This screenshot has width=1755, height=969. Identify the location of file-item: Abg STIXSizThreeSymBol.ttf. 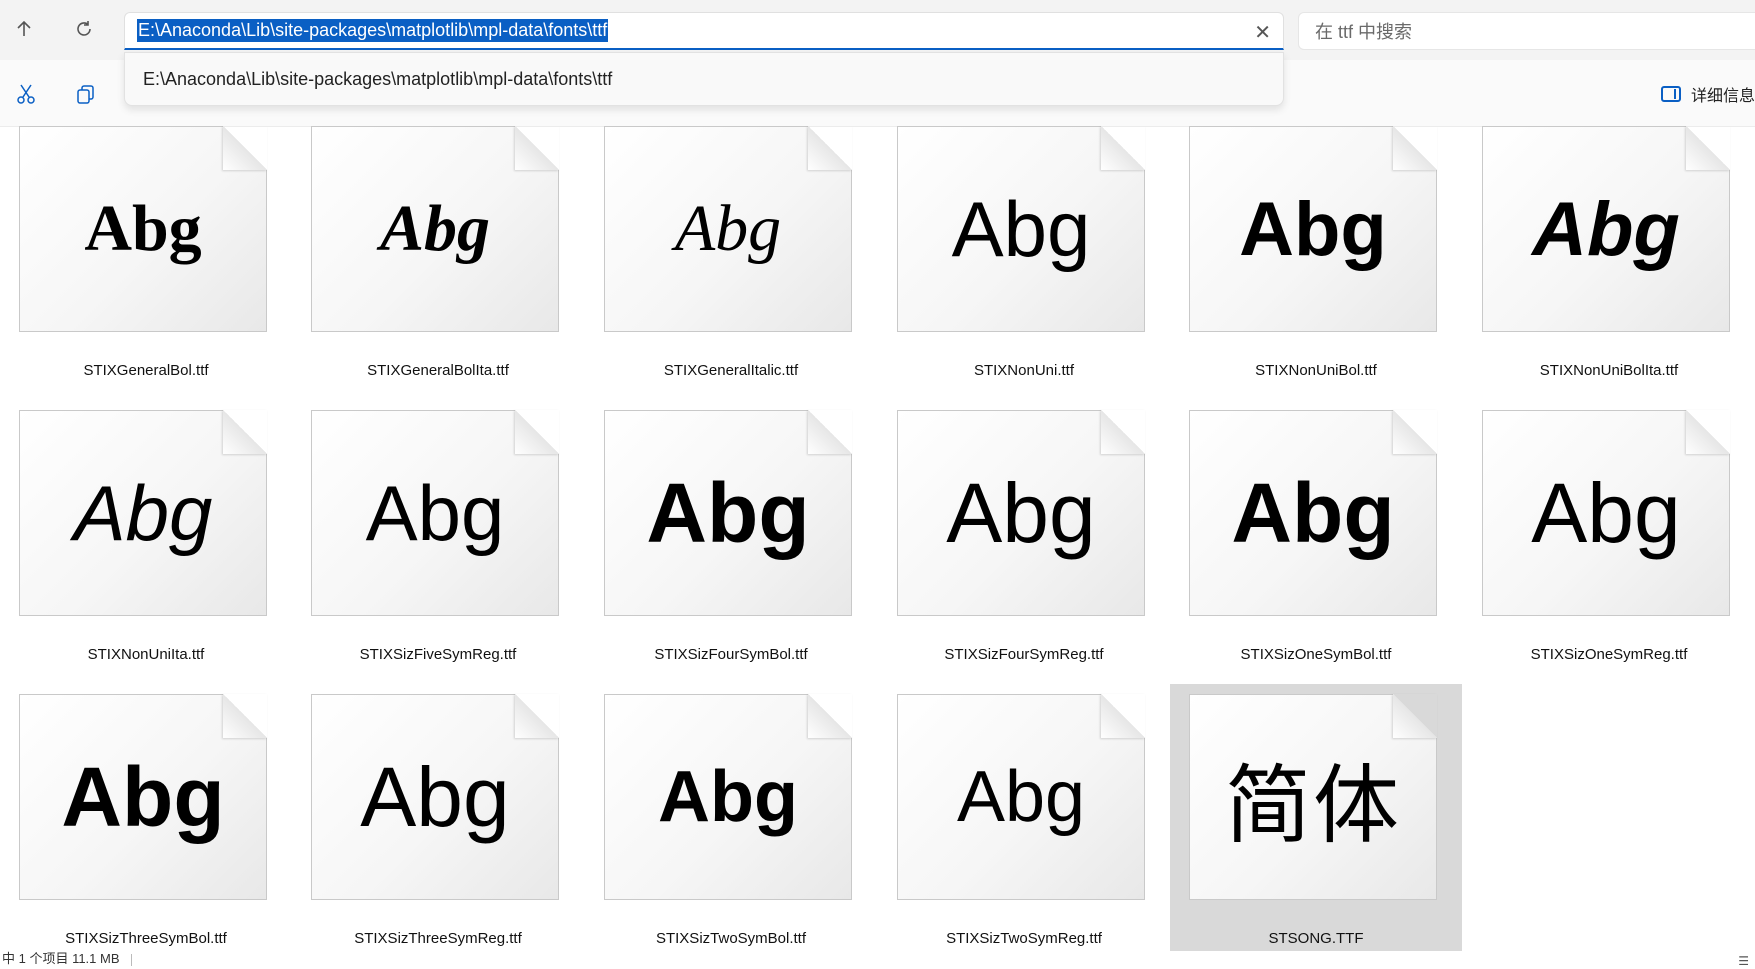
(146, 817).